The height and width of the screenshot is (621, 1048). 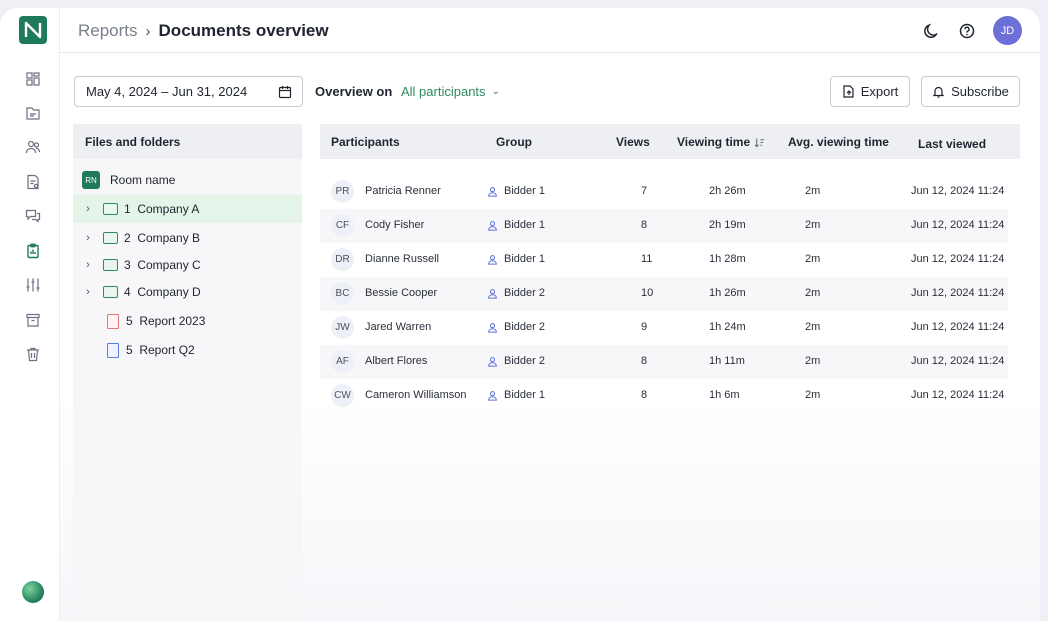 What do you see at coordinates (970, 91) in the screenshot?
I see `subscribe-button: Subscribe` at bounding box center [970, 91].